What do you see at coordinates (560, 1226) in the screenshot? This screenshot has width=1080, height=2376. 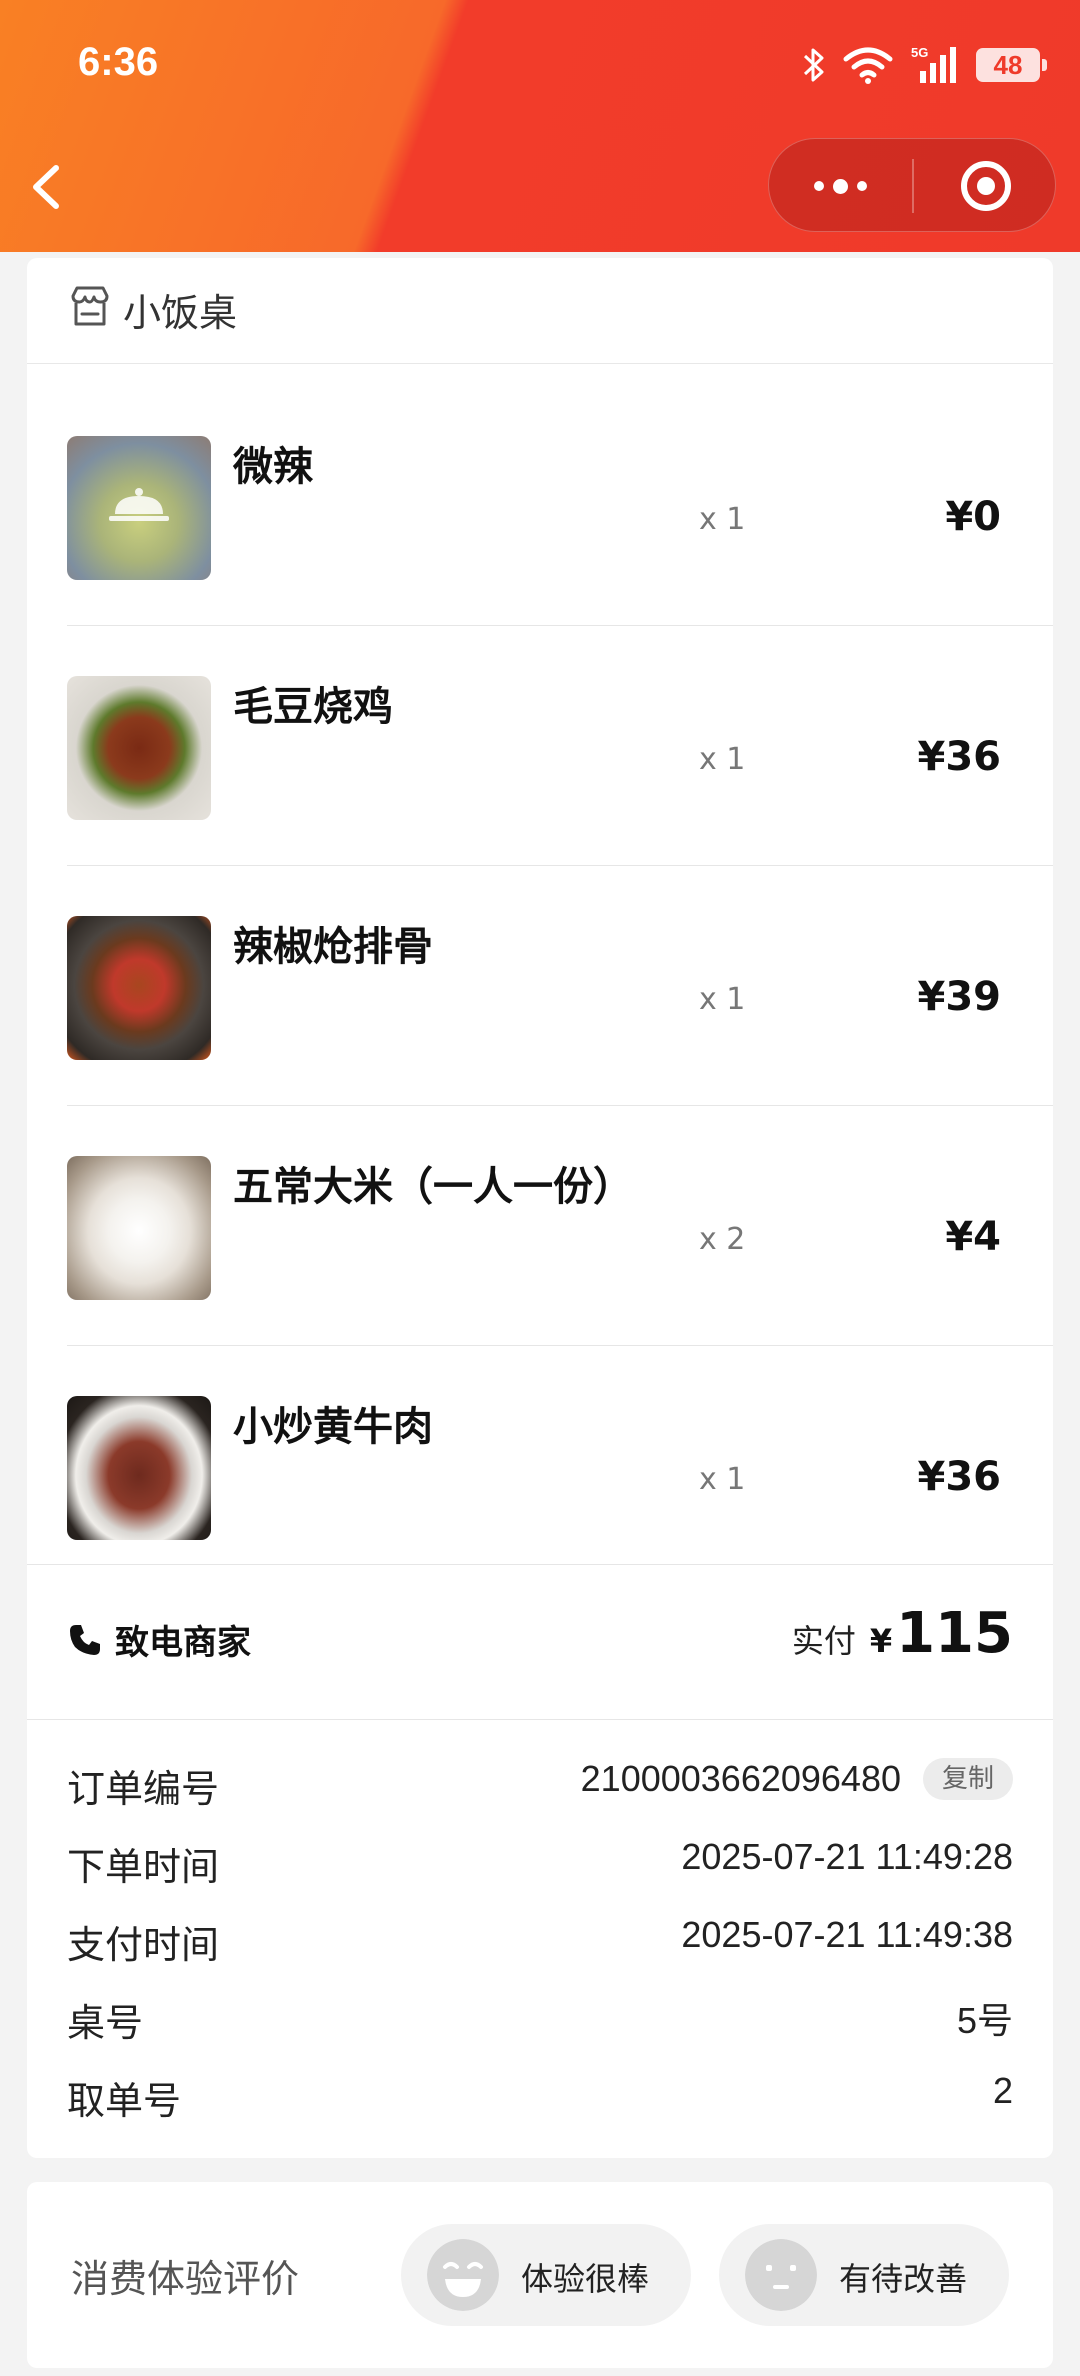 I see `order-item: 五常大米（一人一份） x 2 ¥4` at bounding box center [560, 1226].